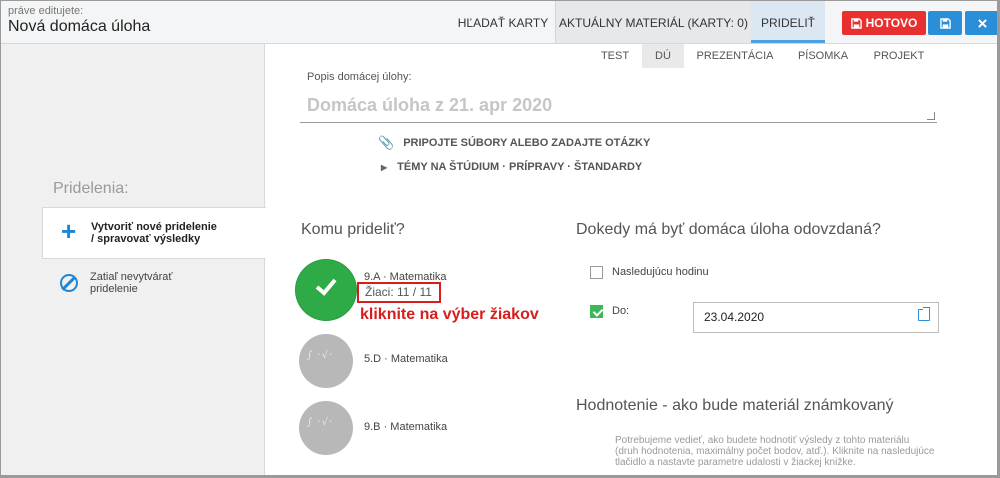 The image size is (1000, 478). What do you see at coordinates (653, 22) in the screenshot?
I see `tab-current-material: AKTUÁLNY MATERIÁL (KARTY: 0)` at bounding box center [653, 22].